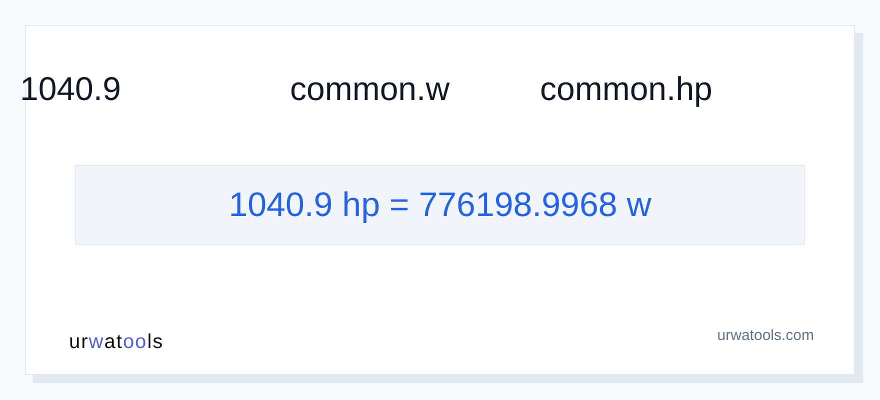 The image size is (880, 400). What do you see at coordinates (370, 89) in the screenshot?
I see `unit-label: common.w` at bounding box center [370, 89].